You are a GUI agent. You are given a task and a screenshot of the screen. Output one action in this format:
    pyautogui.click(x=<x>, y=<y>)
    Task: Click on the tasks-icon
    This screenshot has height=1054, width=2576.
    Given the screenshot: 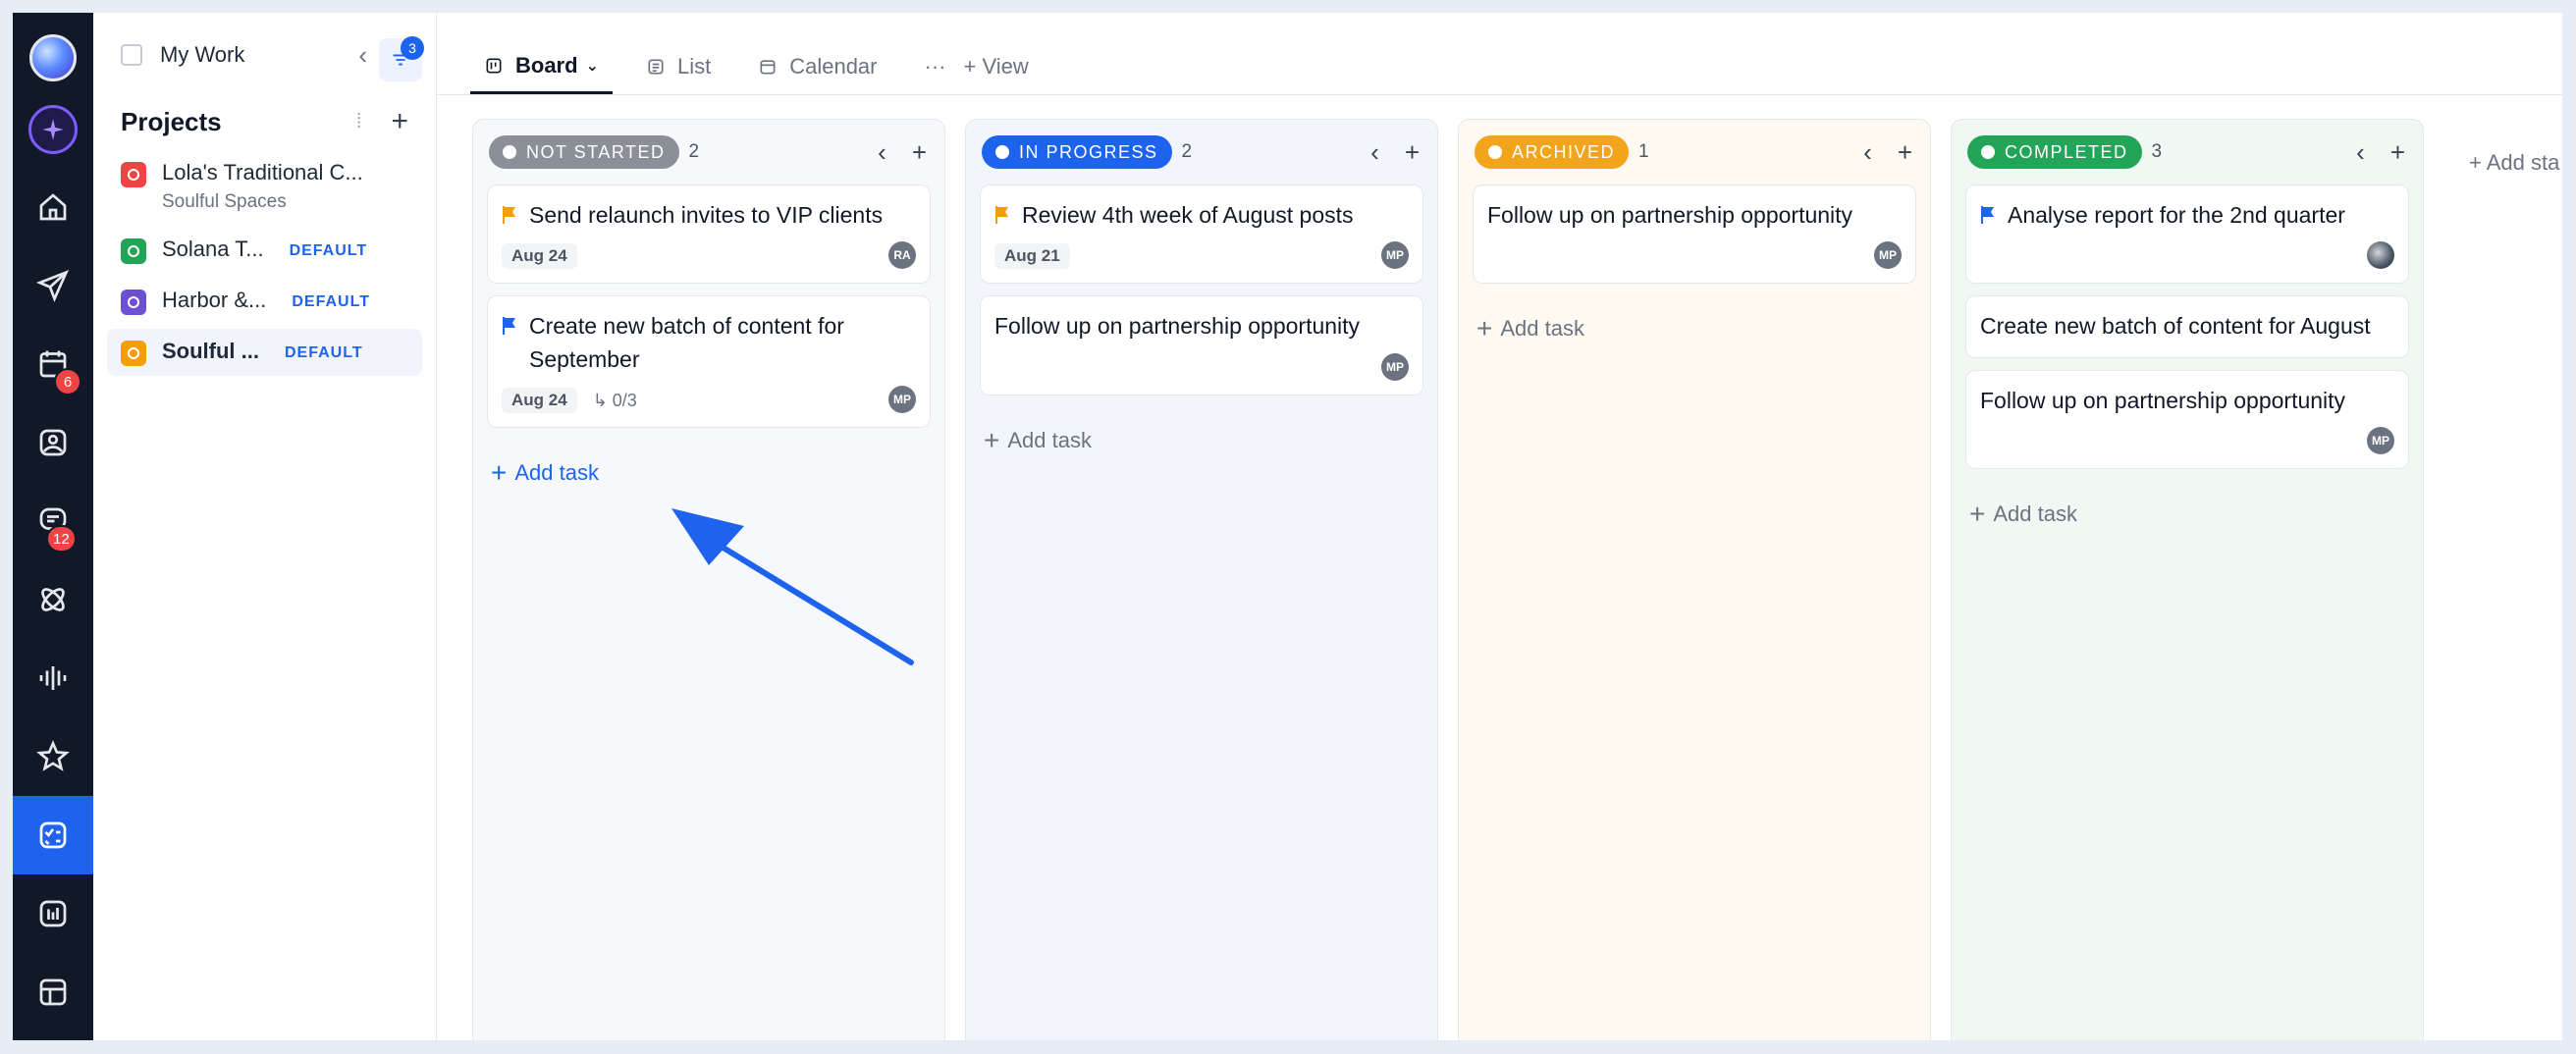 What is the action you would take?
    pyautogui.click(x=53, y=835)
    